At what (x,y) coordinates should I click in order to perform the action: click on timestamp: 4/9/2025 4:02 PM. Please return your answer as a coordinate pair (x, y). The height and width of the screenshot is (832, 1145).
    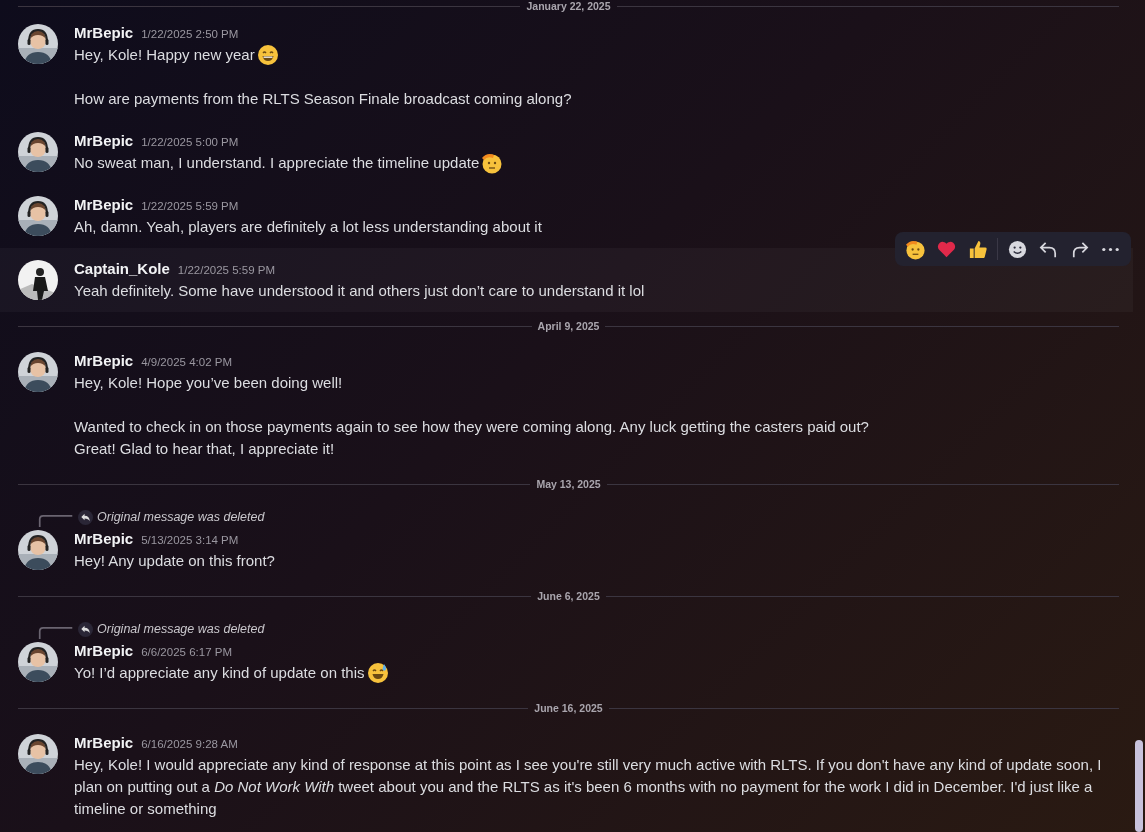
    Looking at the image, I should click on (186, 362).